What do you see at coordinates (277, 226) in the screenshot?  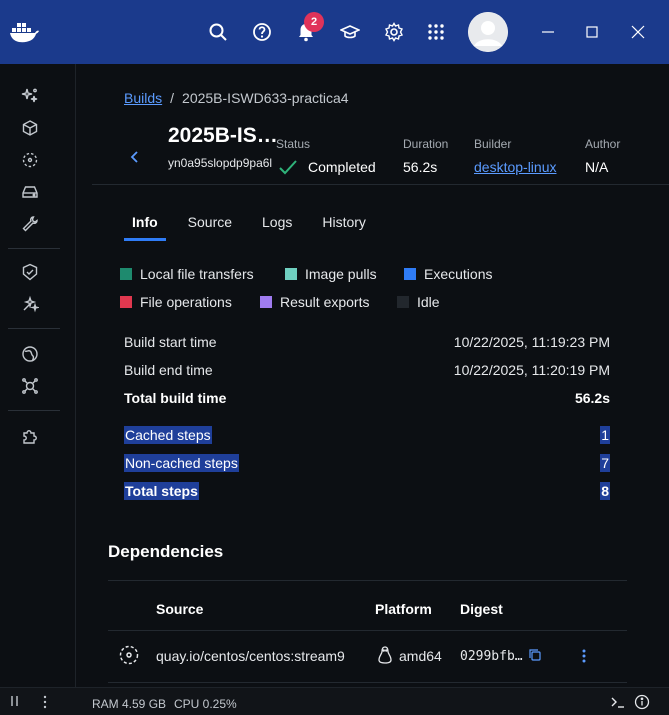 I see `tab-logs: Logs` at bounding box center [277, 226].